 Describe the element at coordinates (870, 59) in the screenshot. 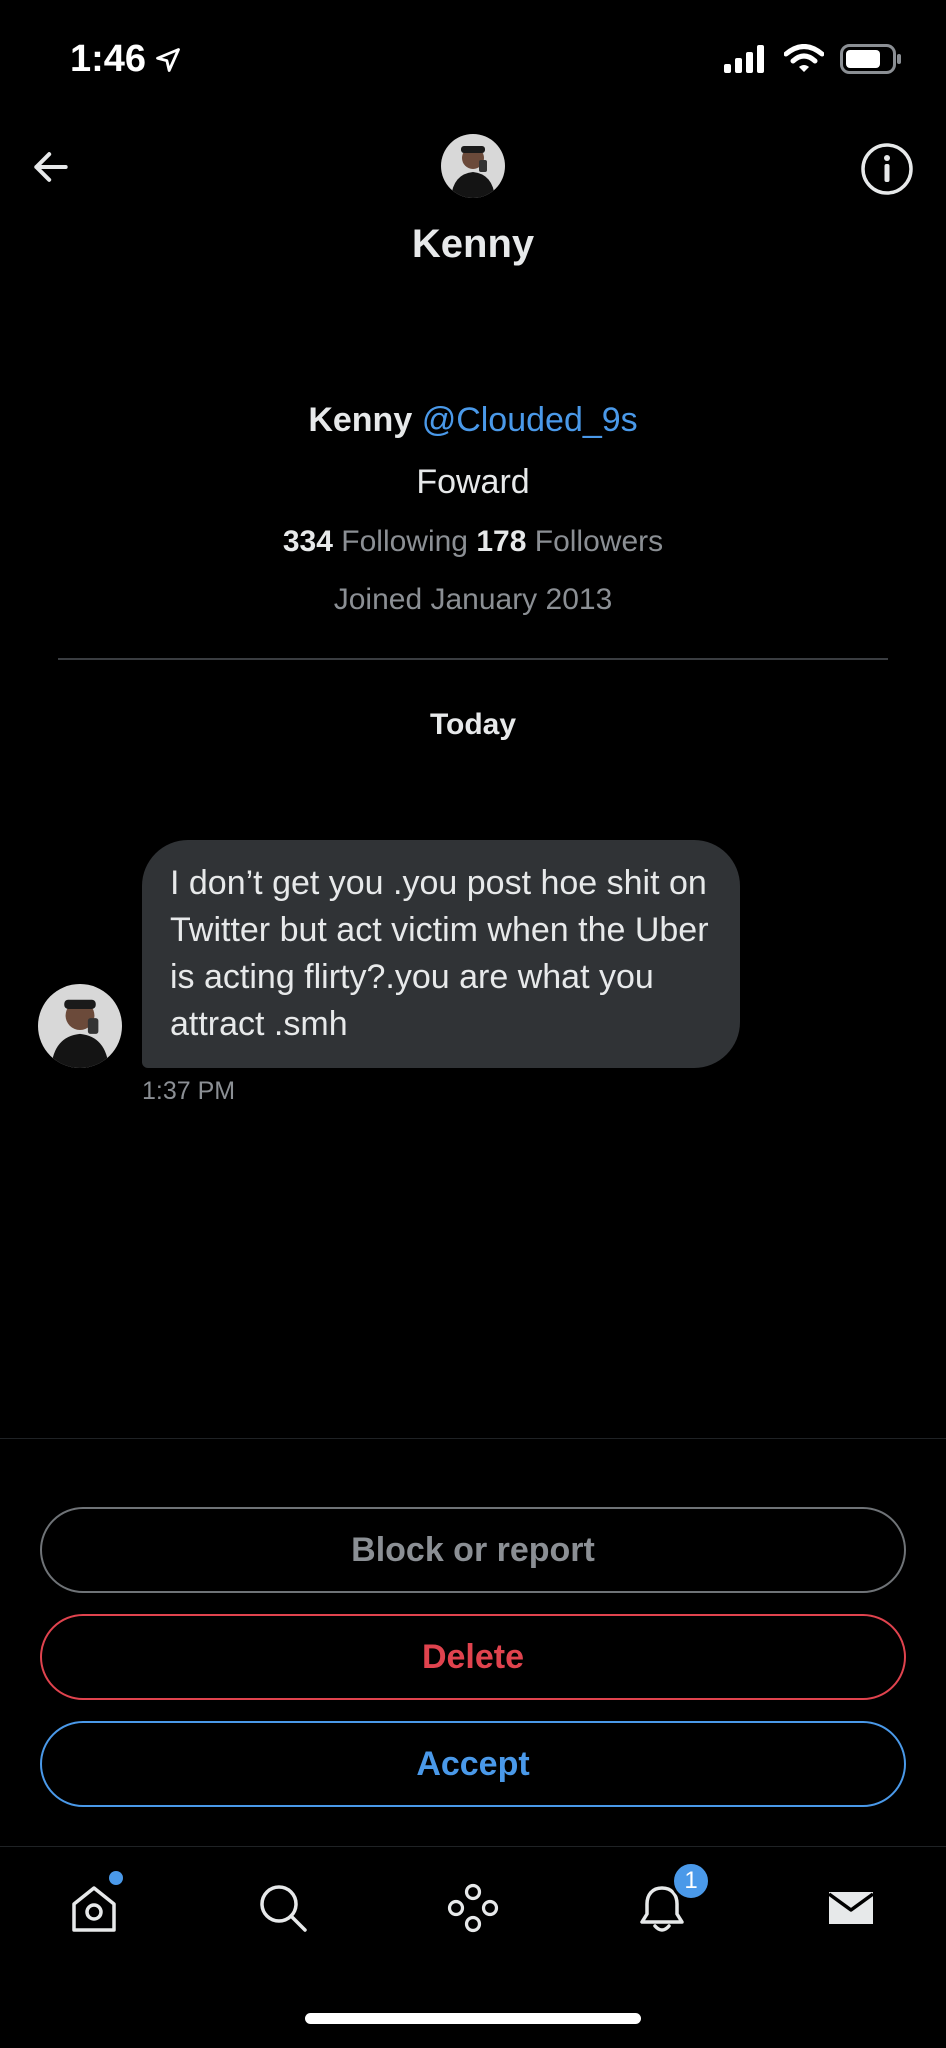

I see `battery-icon` at that location.